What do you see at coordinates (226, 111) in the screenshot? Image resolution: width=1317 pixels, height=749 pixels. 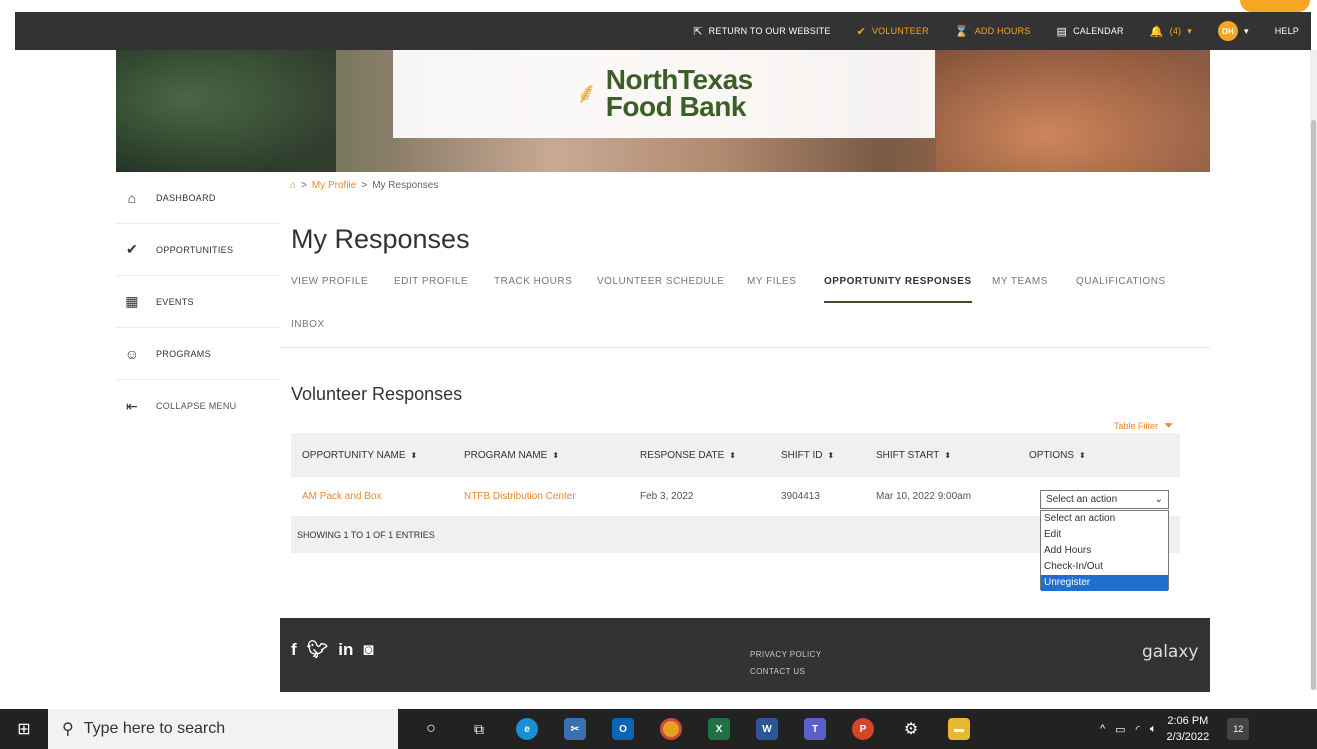 I see `banner-photo-left` at bounding box center [226, 111].